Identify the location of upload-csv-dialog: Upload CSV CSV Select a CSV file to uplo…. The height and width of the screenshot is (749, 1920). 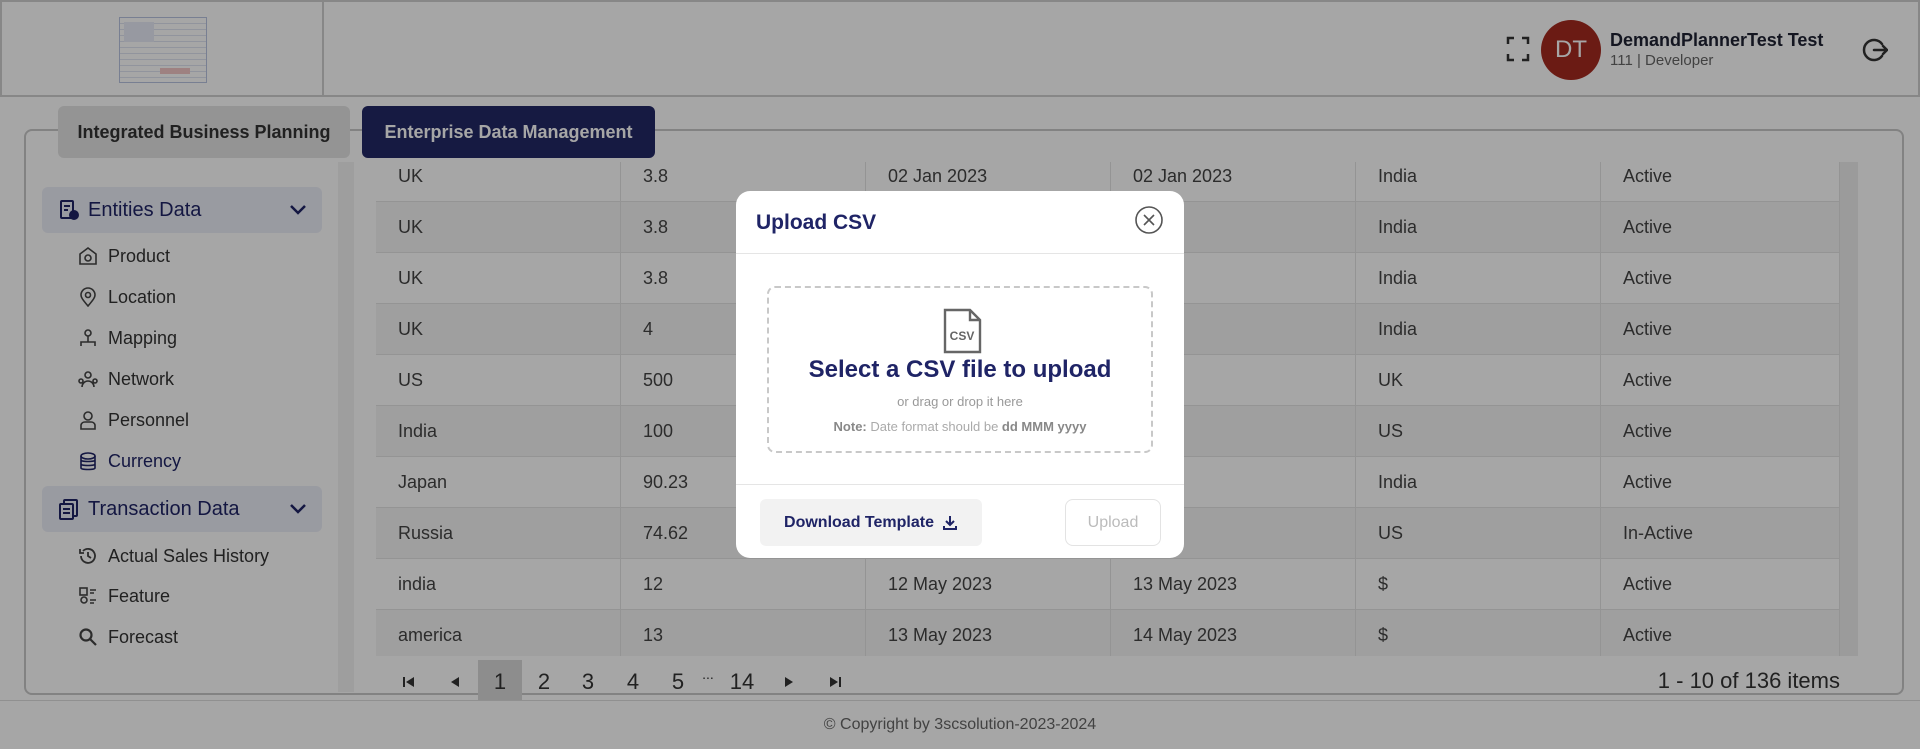
(960, 374).